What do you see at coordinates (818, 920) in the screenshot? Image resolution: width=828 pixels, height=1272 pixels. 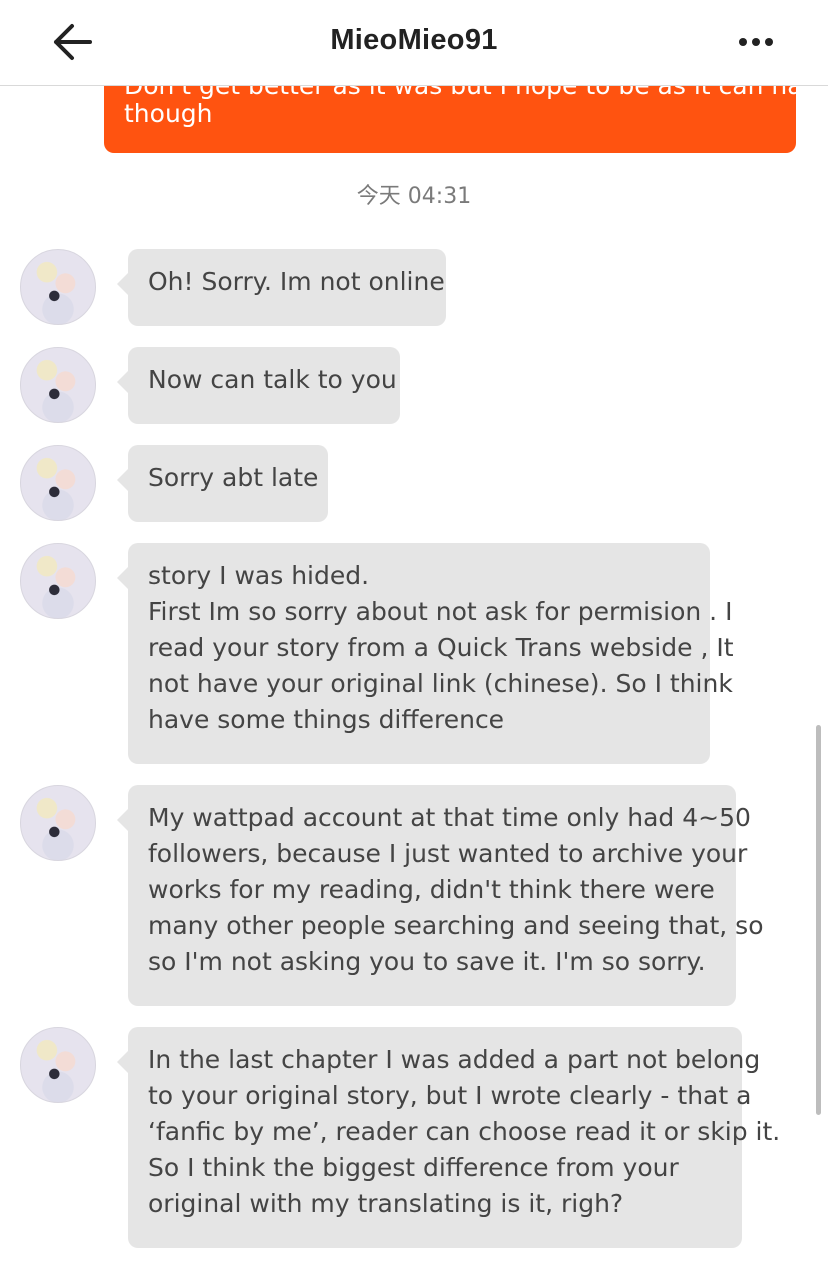 I see `scrollbar` at bounding box center [818, 920].